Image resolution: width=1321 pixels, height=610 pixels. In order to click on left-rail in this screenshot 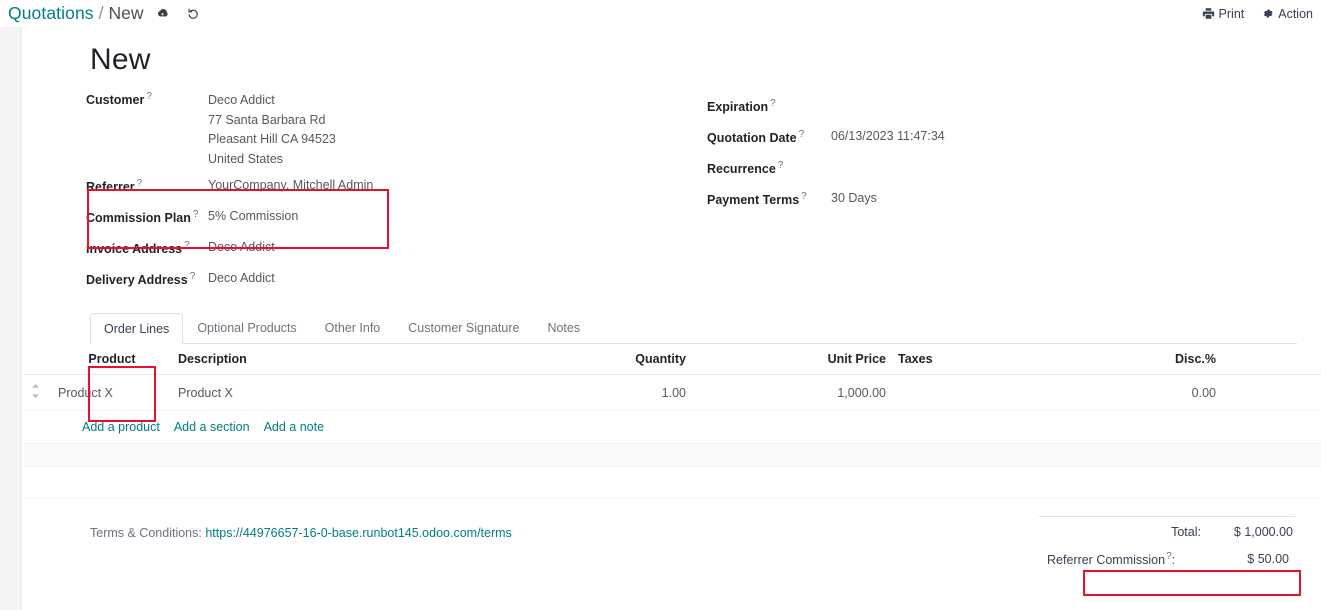, I will do `click(11, 318)`.